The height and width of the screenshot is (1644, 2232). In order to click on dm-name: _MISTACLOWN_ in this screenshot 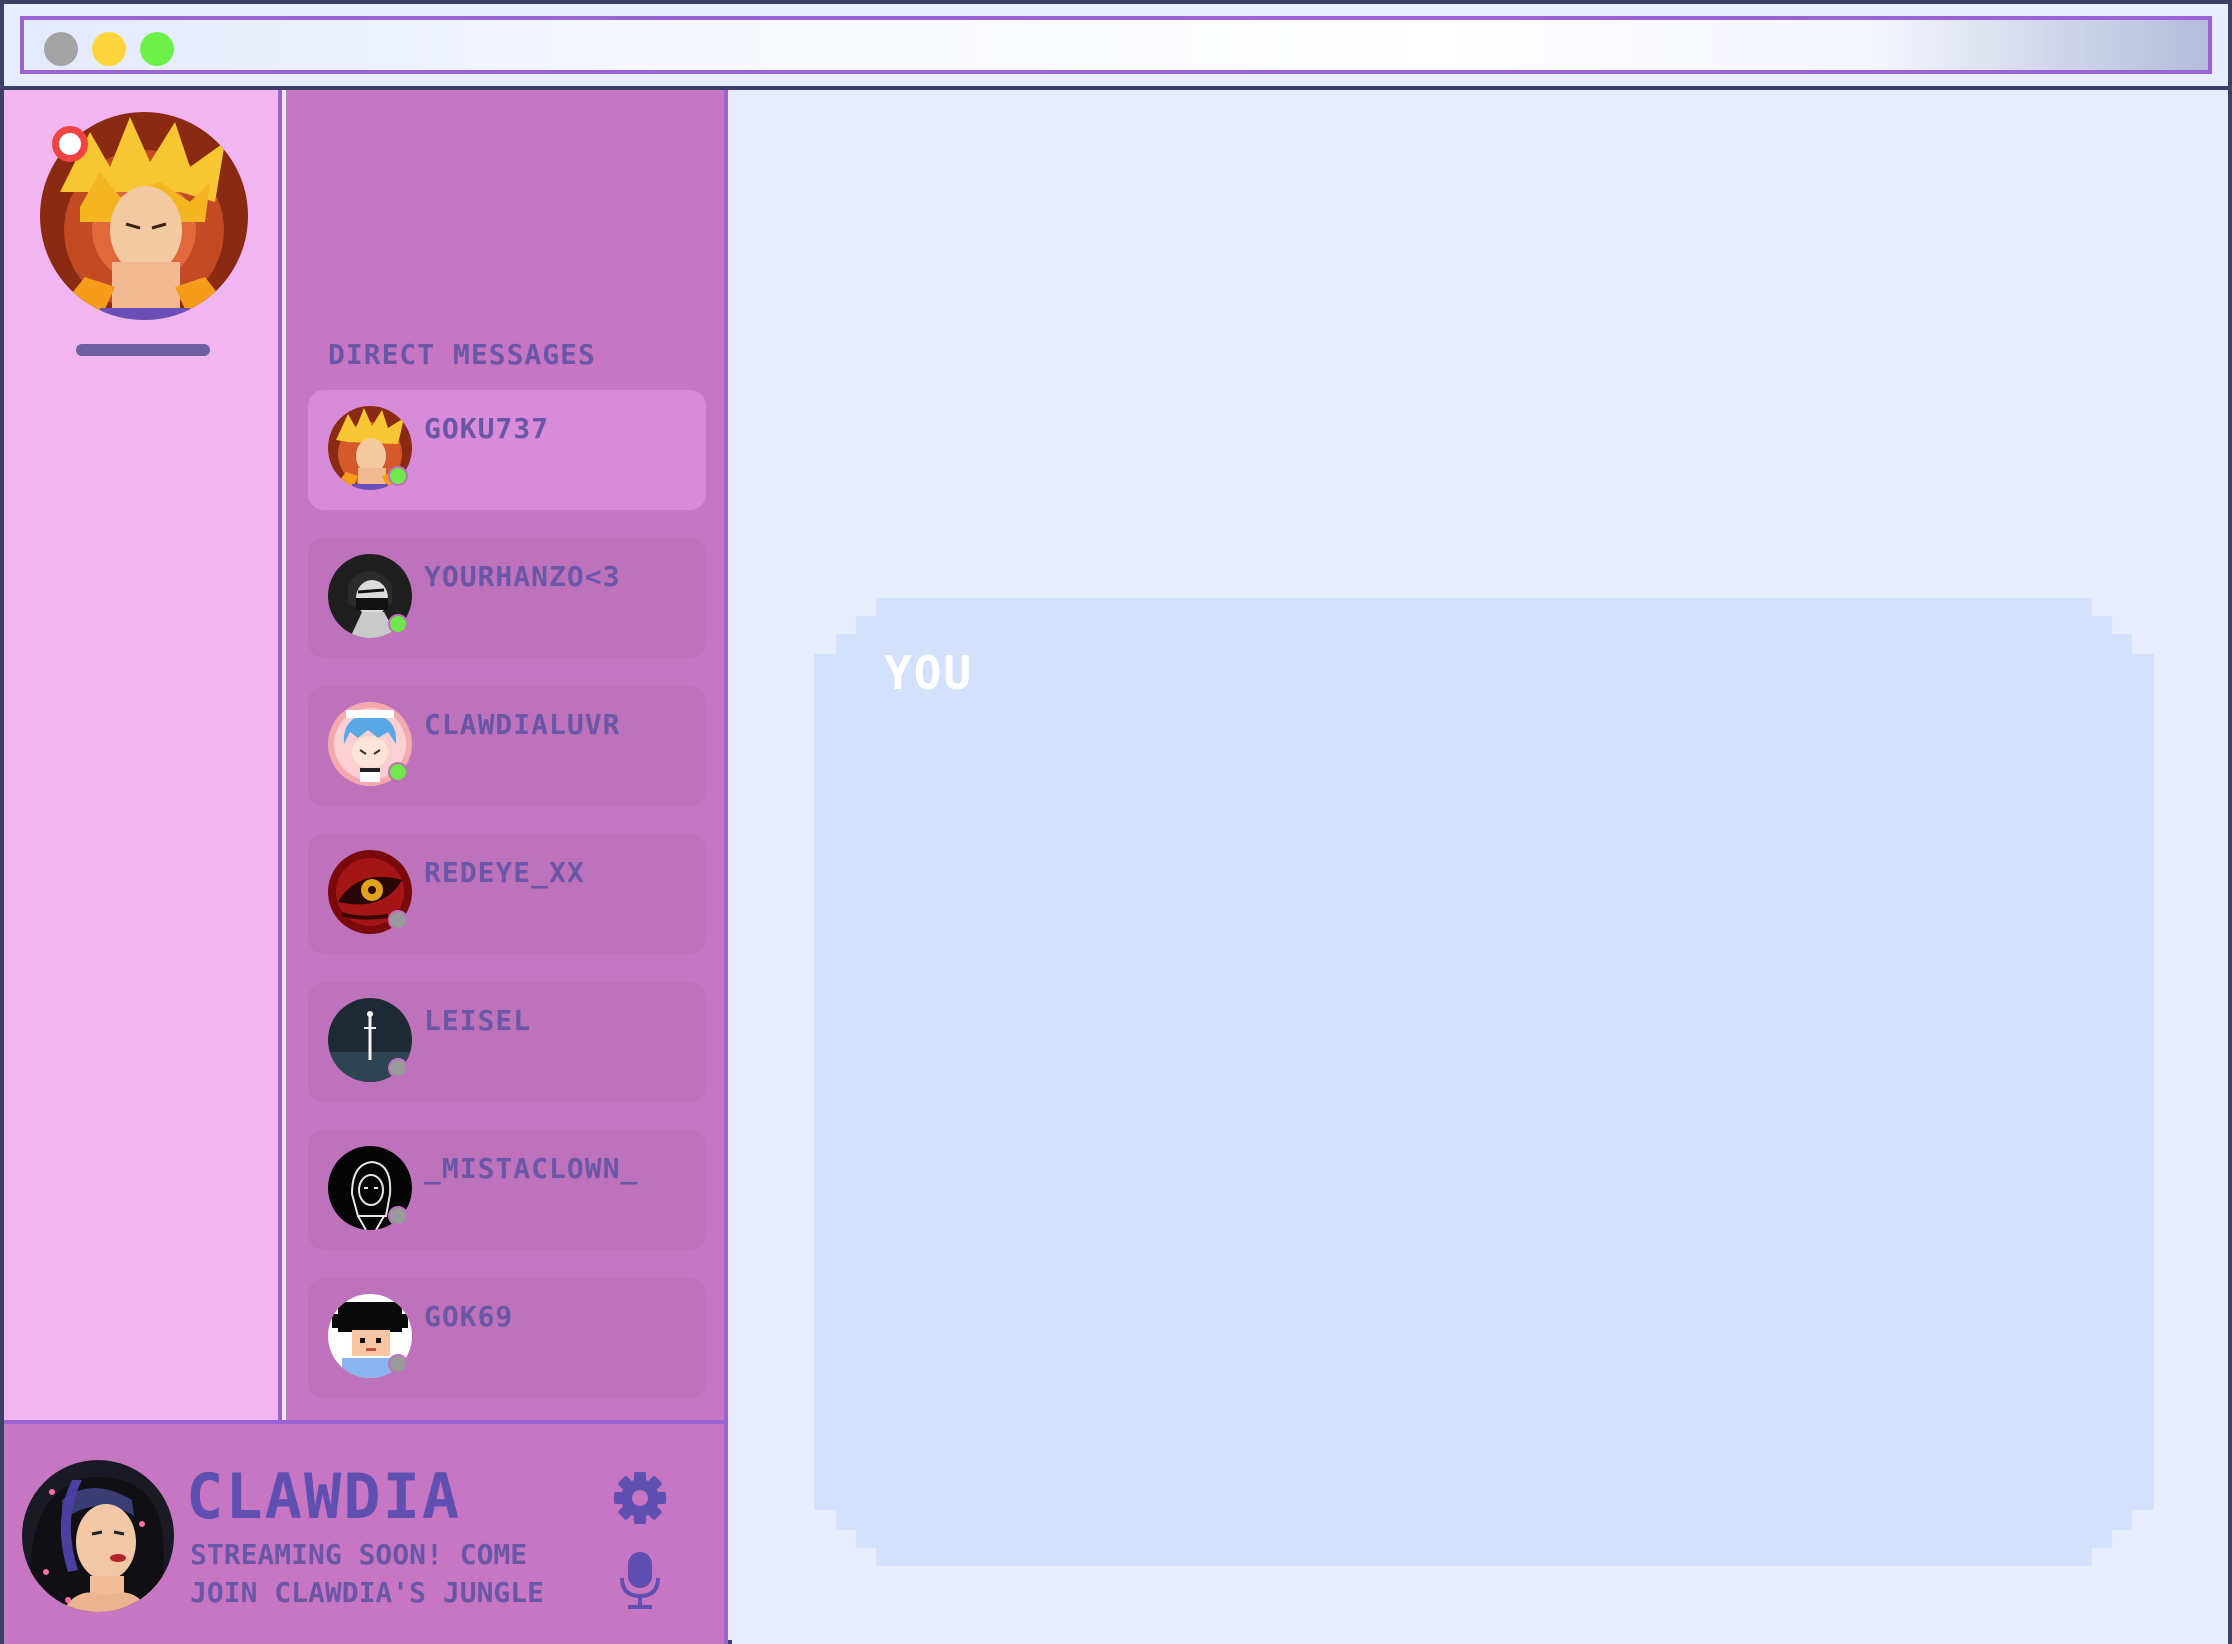, I will do `click(531, 1168)`.